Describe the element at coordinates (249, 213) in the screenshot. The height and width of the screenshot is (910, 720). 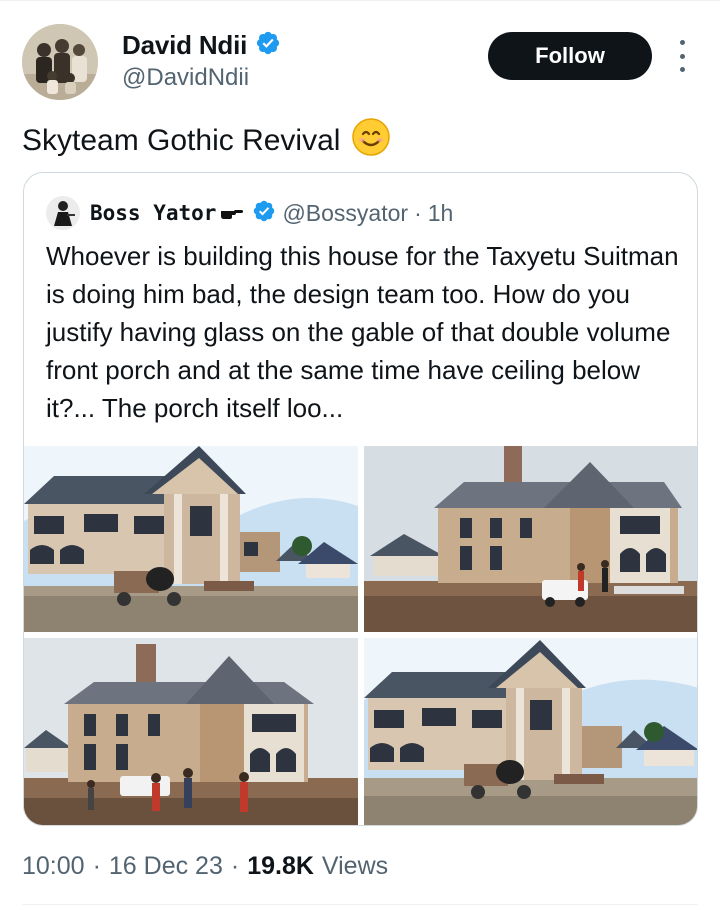
I see `quoted-tweet-header: Boss Yator @Bossyator · 1h` at that location.